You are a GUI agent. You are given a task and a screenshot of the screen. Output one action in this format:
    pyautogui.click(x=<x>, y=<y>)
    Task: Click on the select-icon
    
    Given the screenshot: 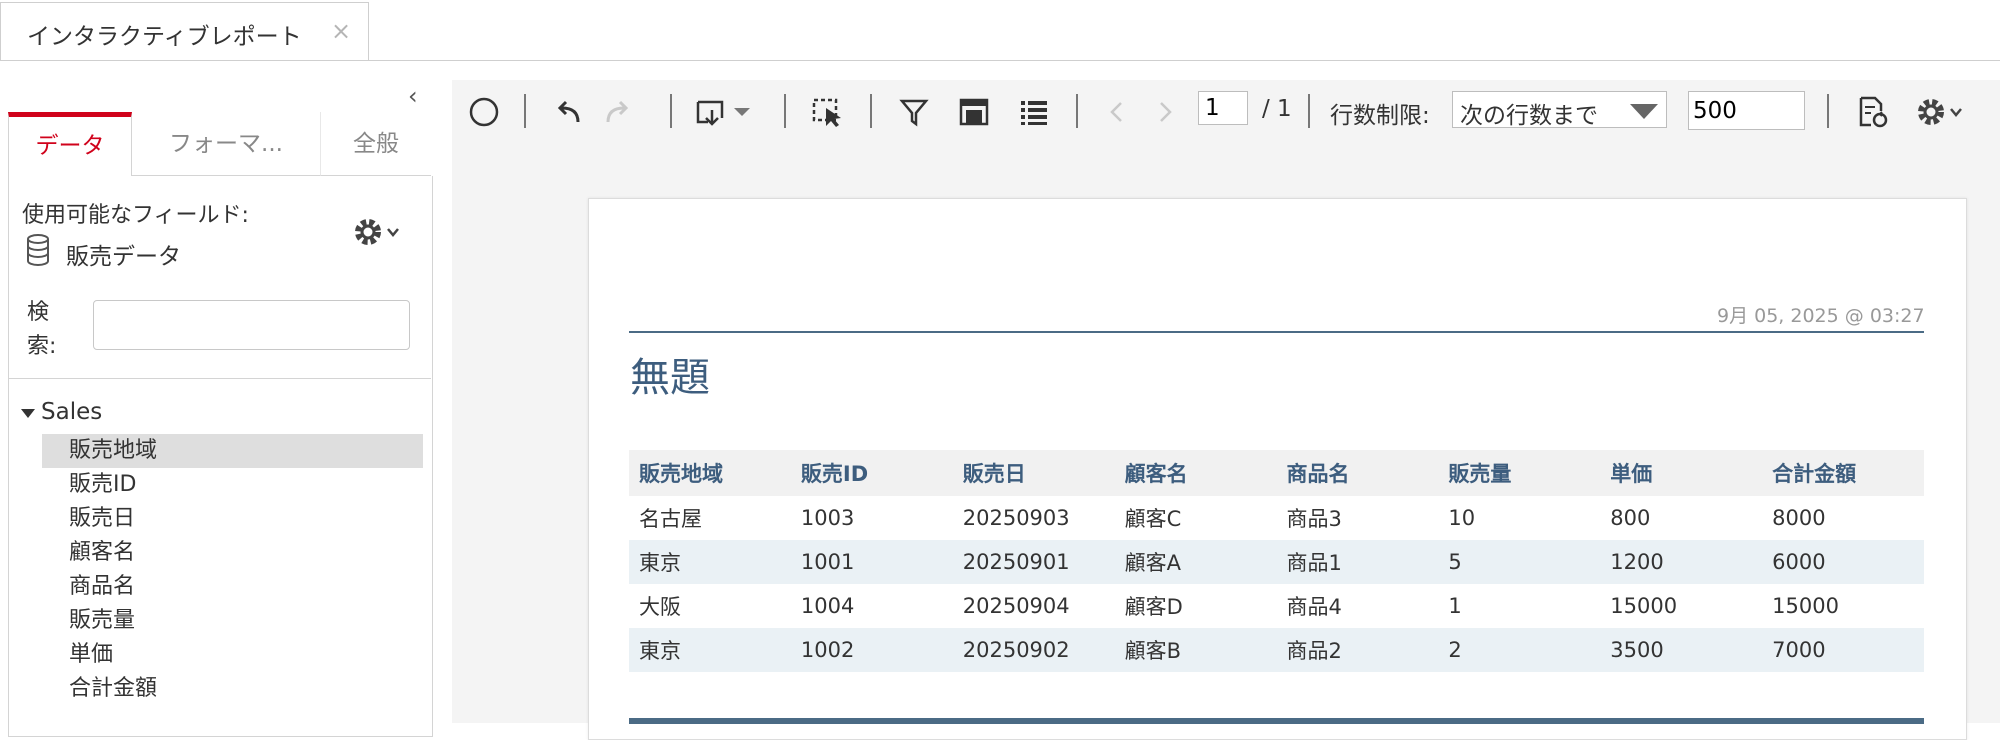 What is the action you would take?
    pyautogui.click(x=828, y=111)
    